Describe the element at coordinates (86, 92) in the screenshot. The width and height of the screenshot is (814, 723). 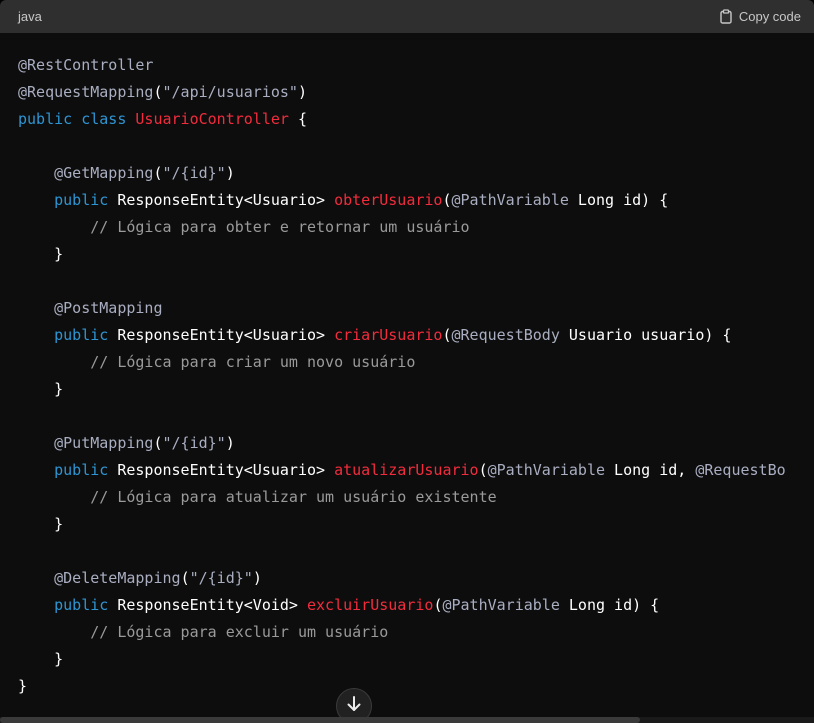
I see `annotation-token: @RequestMapping` at that location.